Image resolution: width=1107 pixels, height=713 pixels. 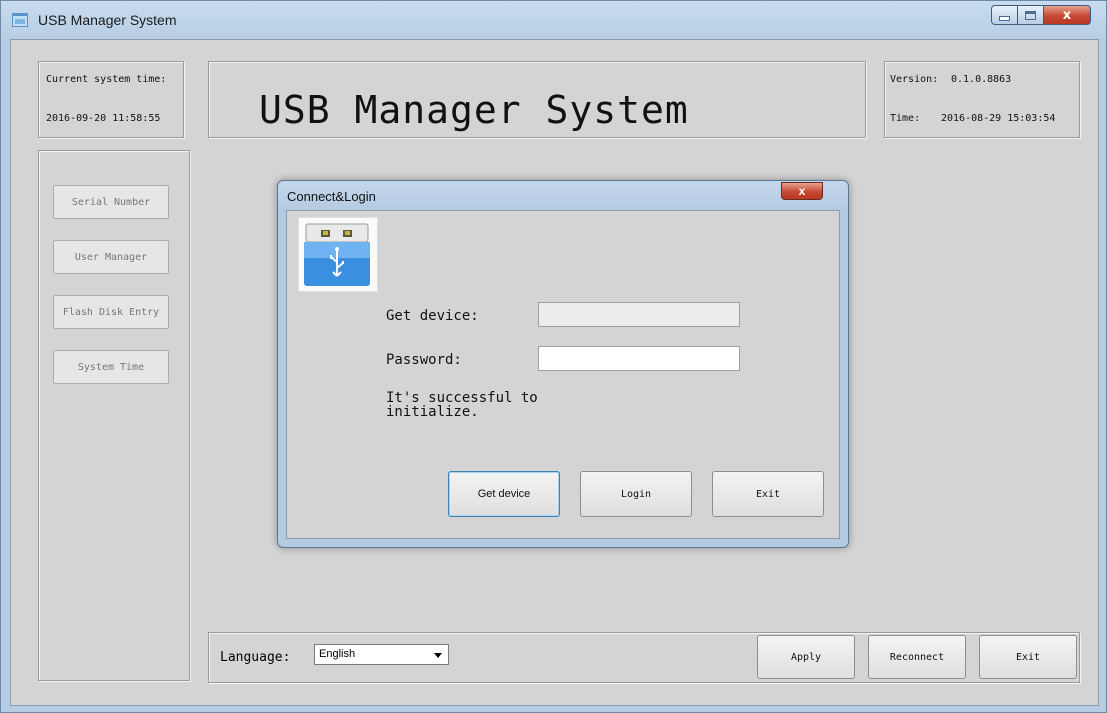 I want to click on get-device-label: Get device:, so click(x=432, y=316).